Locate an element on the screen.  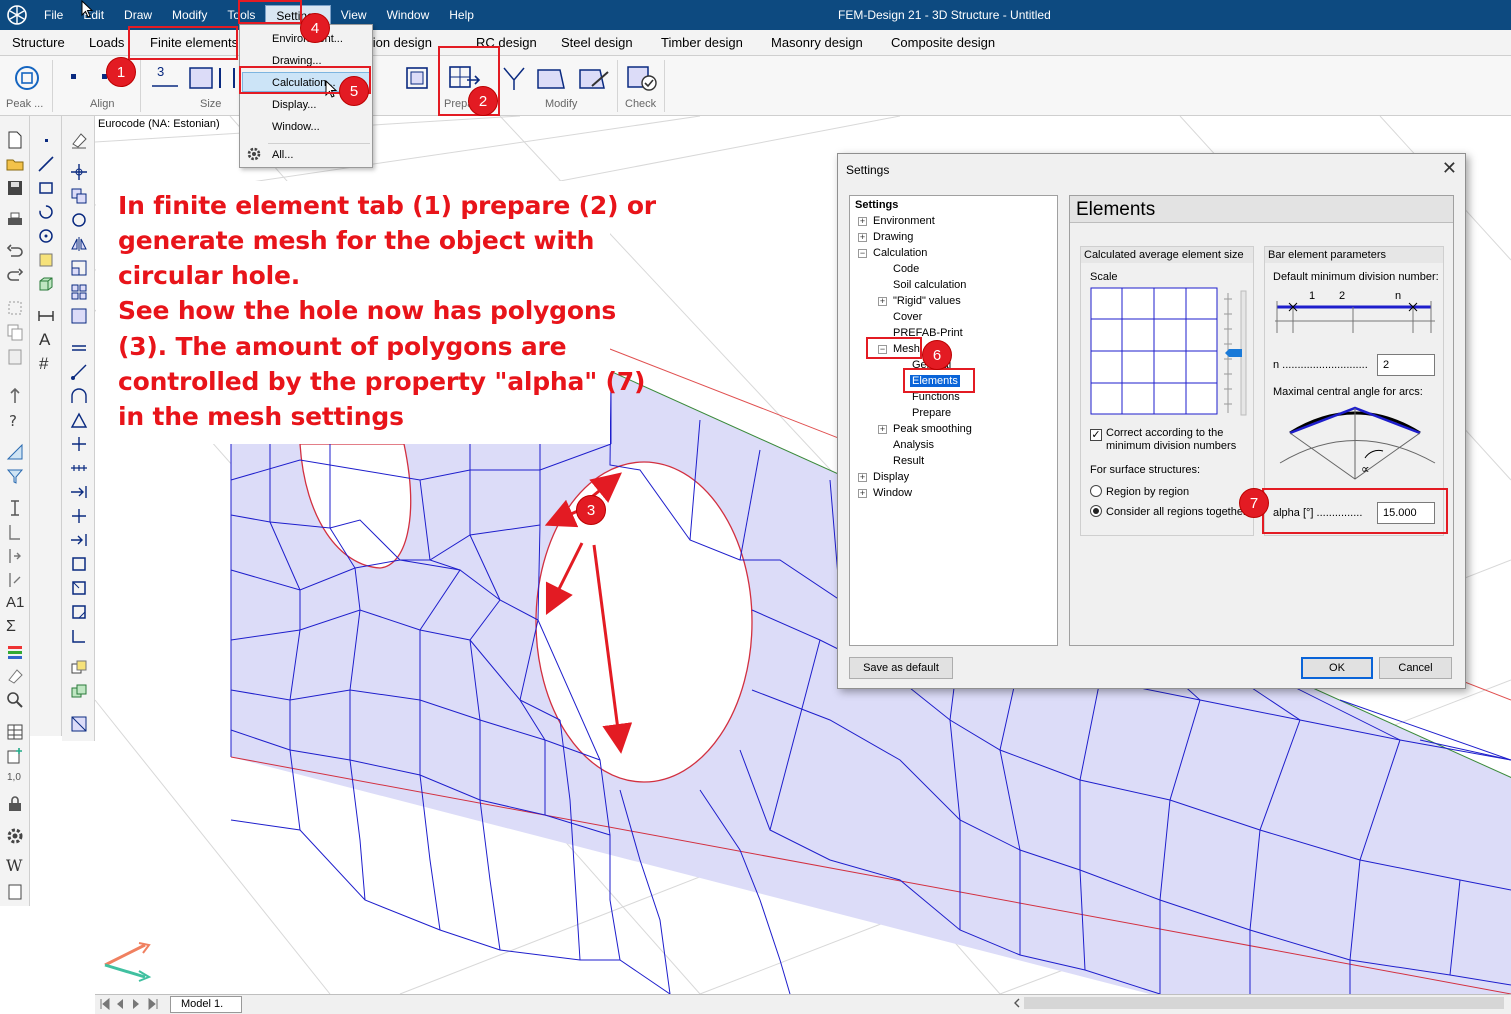
menu-modify: Modify is located at coordinates (189, 15).